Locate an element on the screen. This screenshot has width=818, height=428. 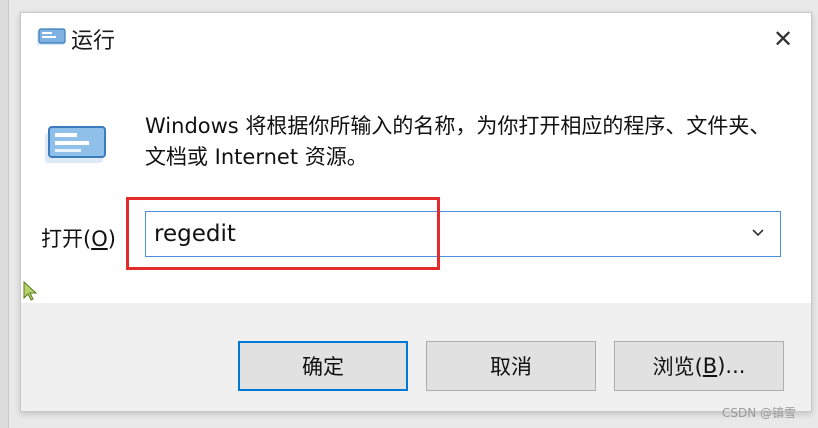
ok-button: 确定 is located at coordinates (323, 366).